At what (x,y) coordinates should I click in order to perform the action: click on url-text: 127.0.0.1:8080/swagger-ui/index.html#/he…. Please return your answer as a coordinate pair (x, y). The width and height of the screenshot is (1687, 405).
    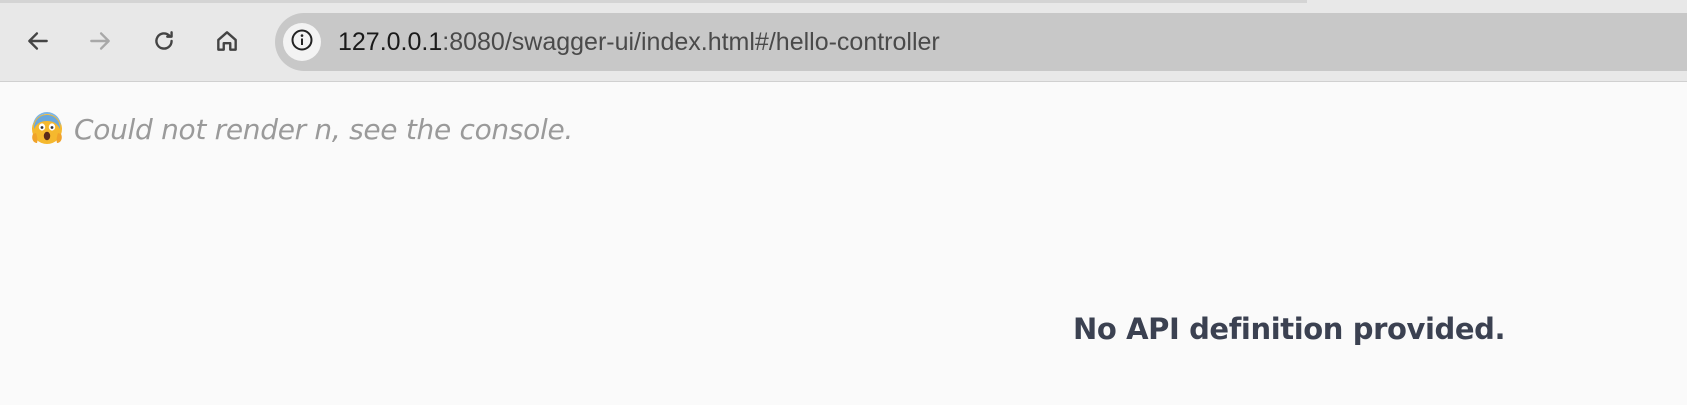
    Looking at the image, I should click on (639, 42).